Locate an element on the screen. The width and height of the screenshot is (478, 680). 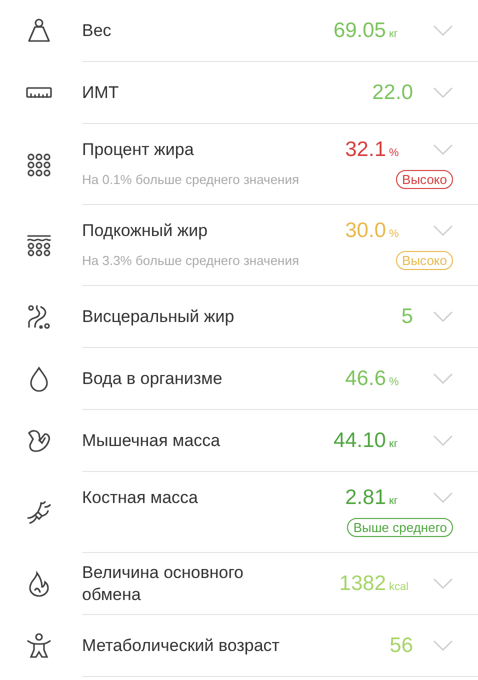
metric-value: 1382 kcal is located at coordinates (374, 584).